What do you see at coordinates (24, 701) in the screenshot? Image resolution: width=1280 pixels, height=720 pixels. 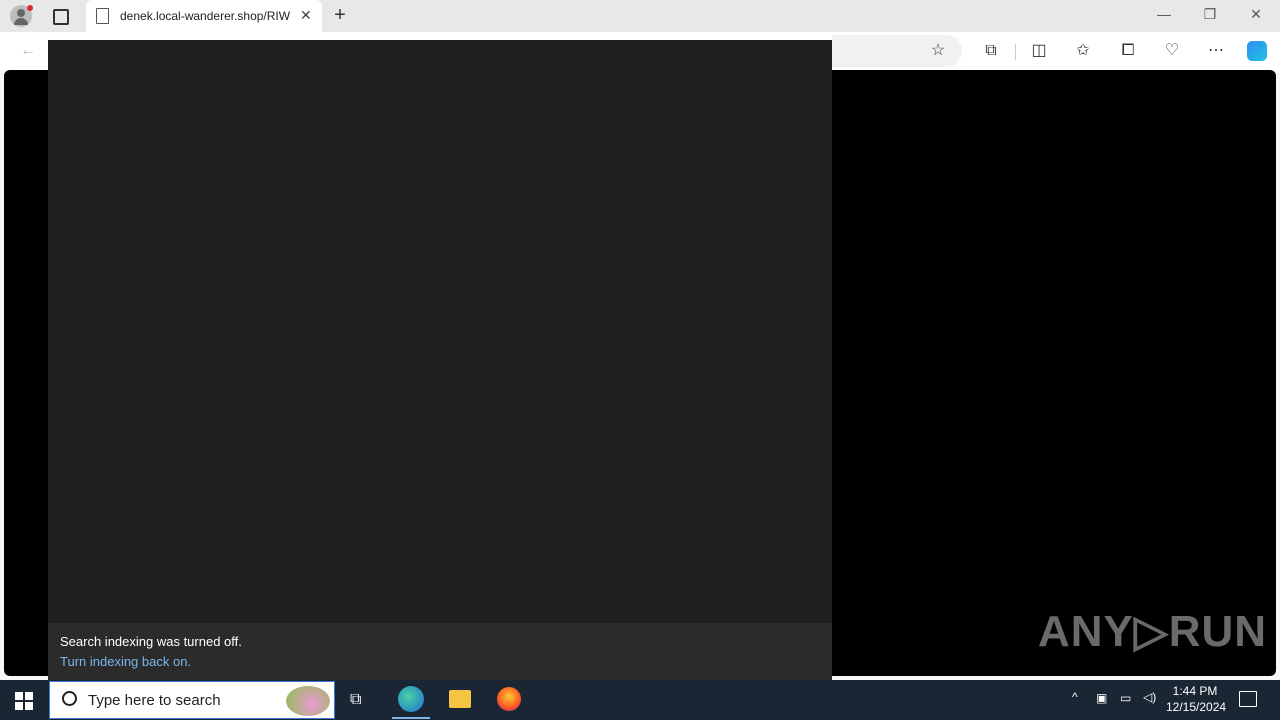 I see `windows-start-icon` at bounding box center [24, 701].